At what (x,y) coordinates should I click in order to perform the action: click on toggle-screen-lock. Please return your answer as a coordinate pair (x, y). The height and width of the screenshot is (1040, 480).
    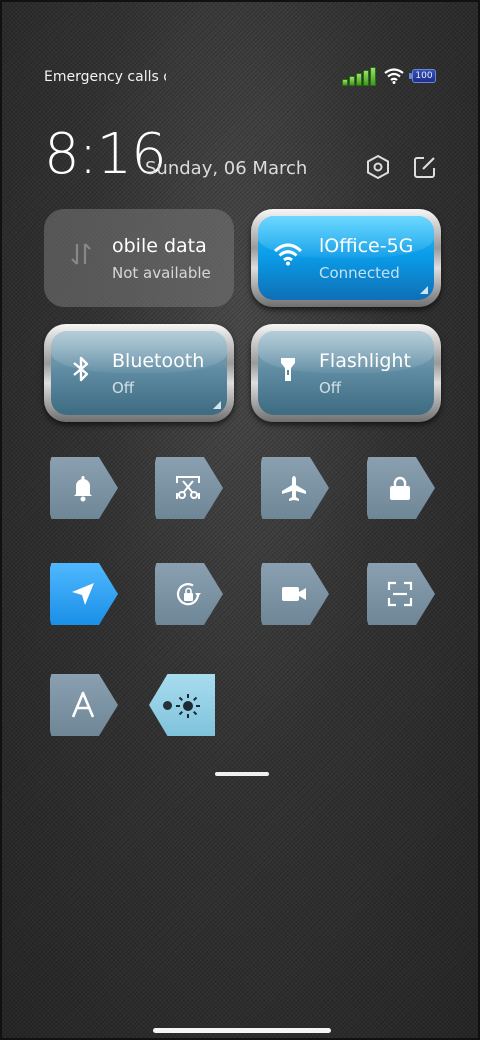
    Looking at the image, I should click on (401, 488).